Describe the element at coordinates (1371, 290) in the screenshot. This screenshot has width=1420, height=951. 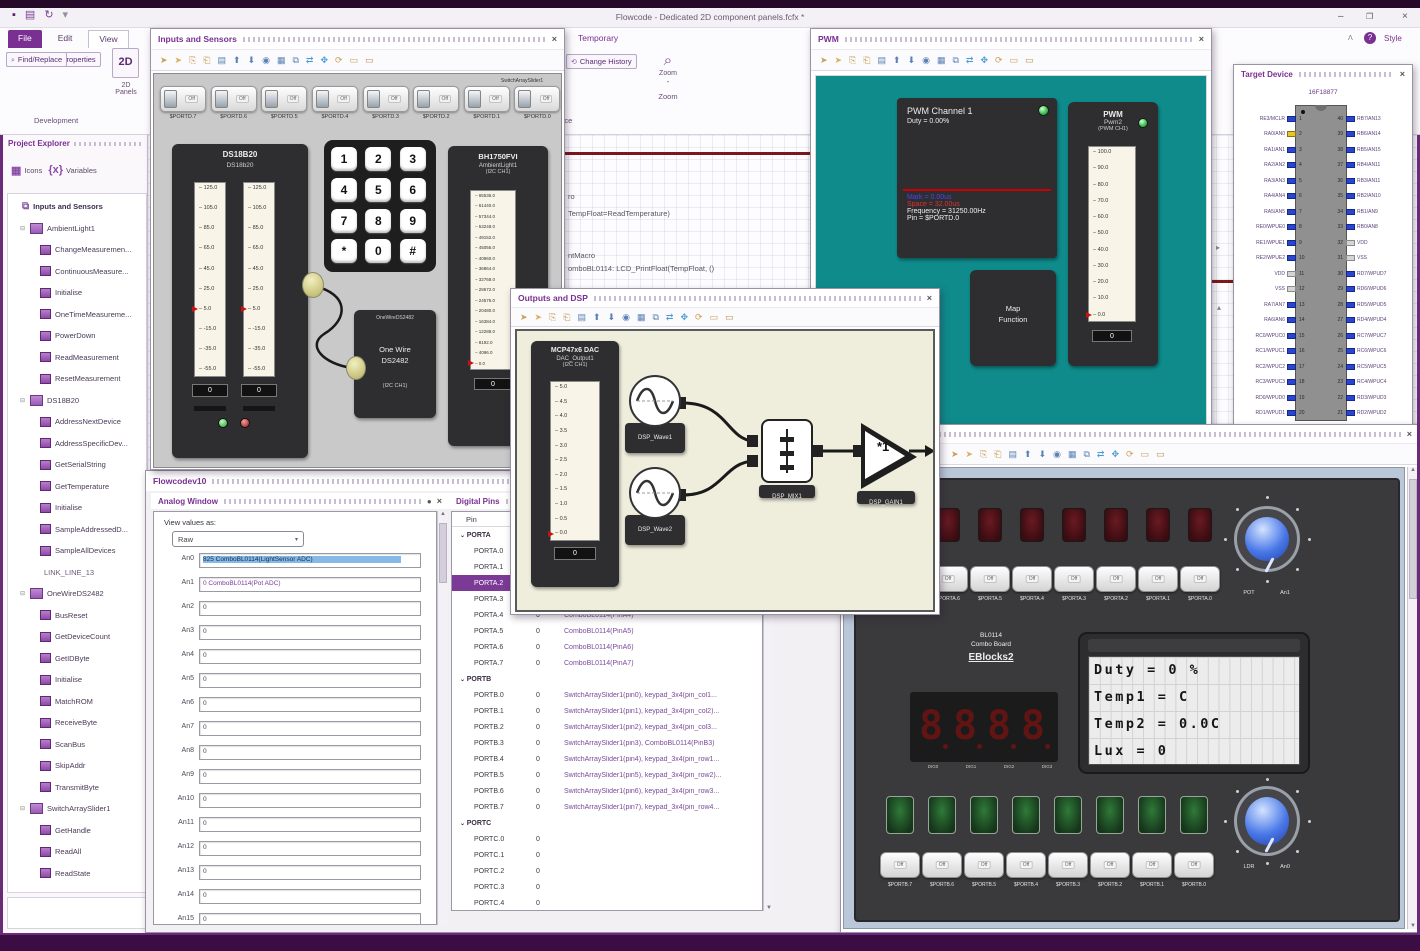
I see `chip-pin: 29 RD6/WPUD6` at that location.